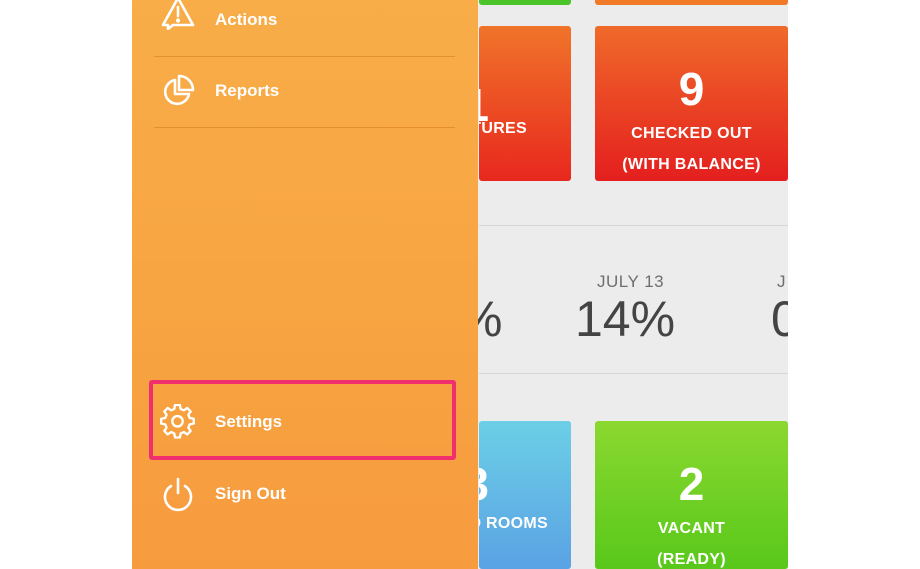  I want to click on vacant-label: VACANT, so click(691, 528).